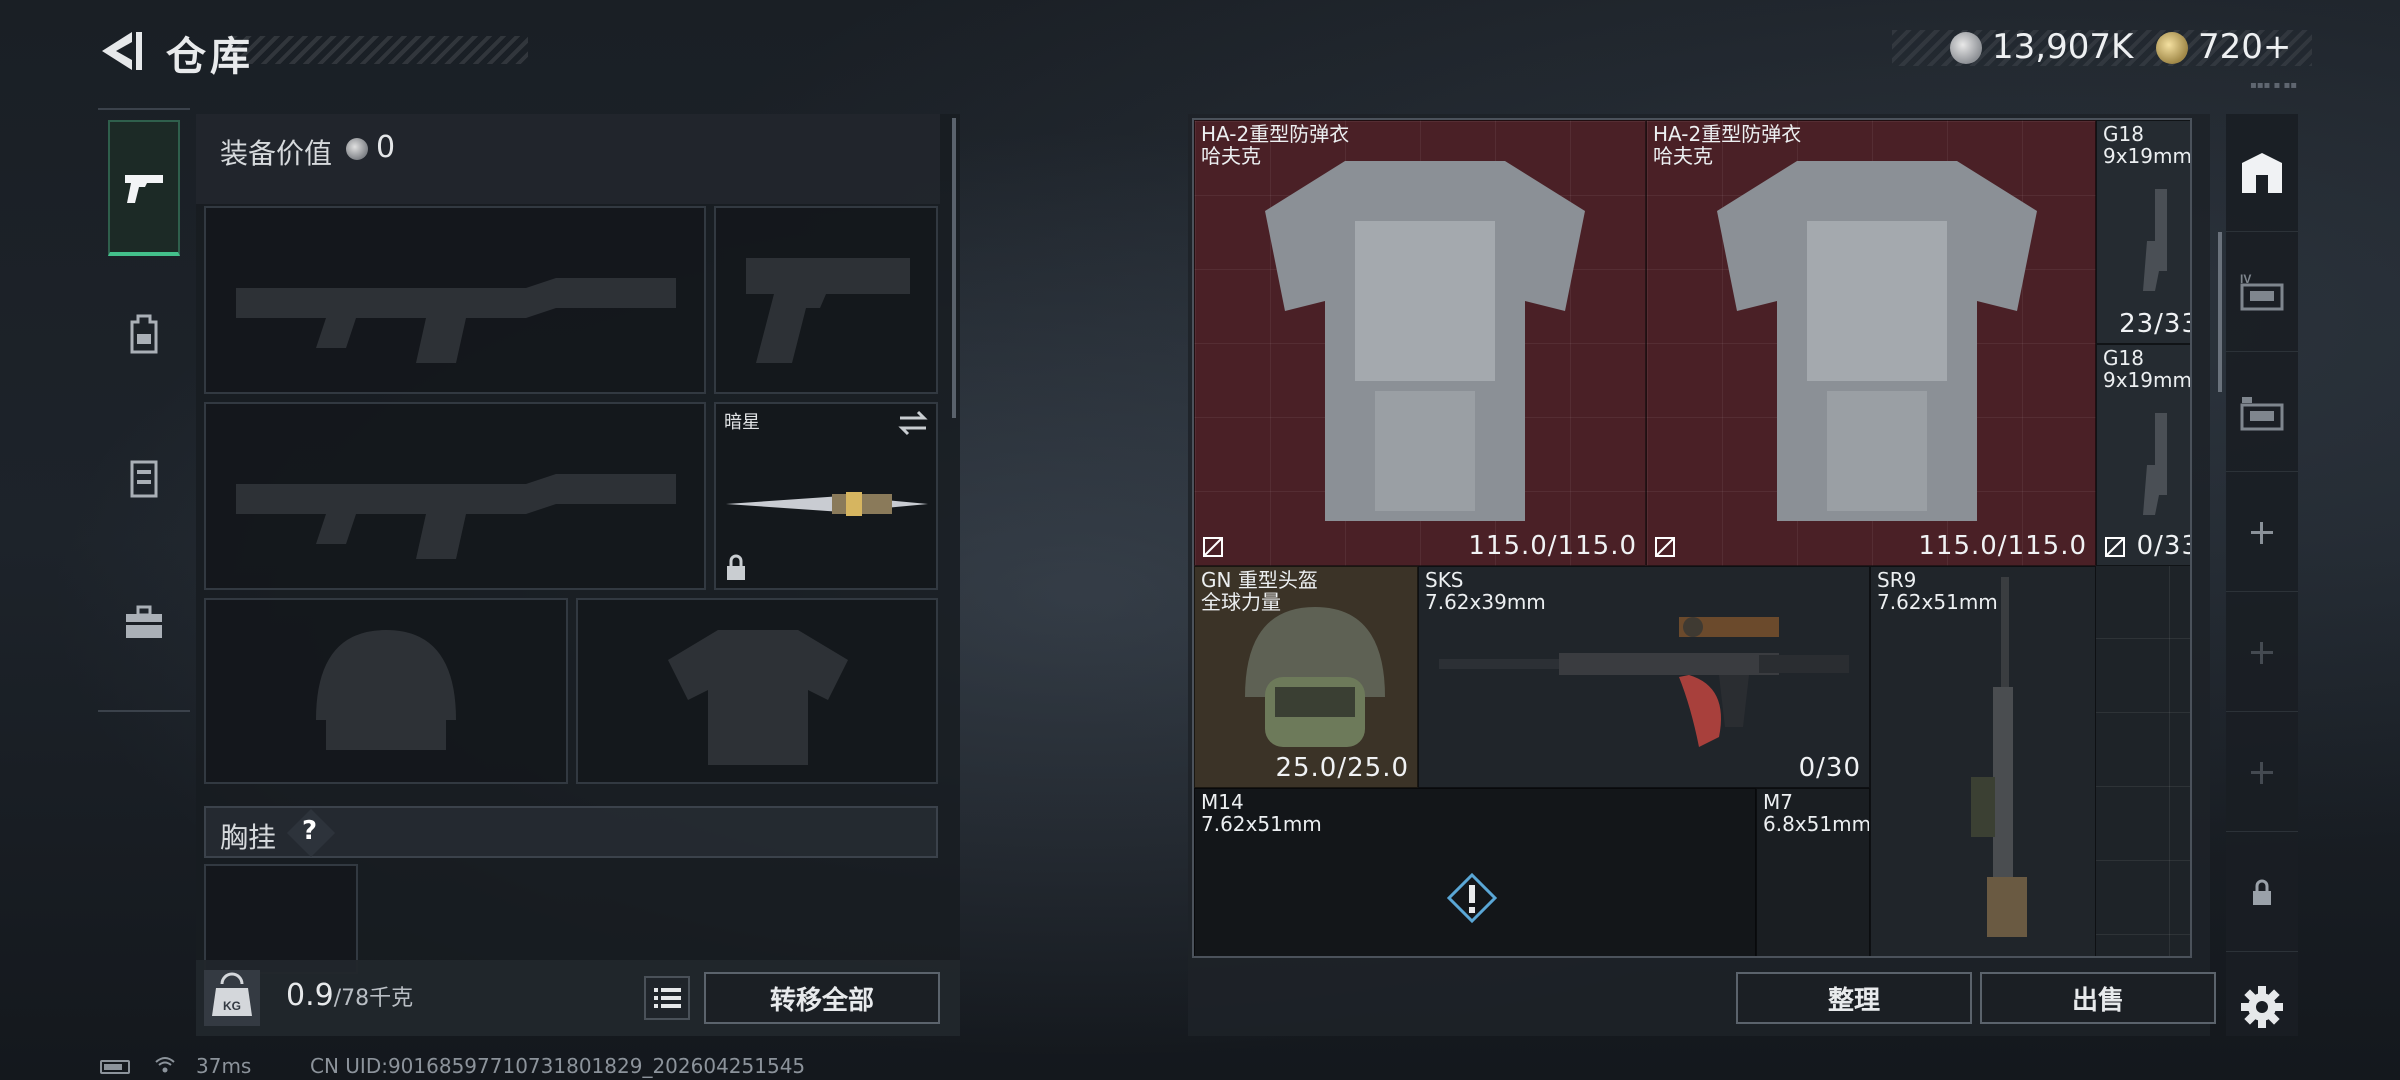 The image size is (2400, 1080). Describe the element at coordinates (232, 998) in the screenshot. I see `weight-icon: KG` at that location.